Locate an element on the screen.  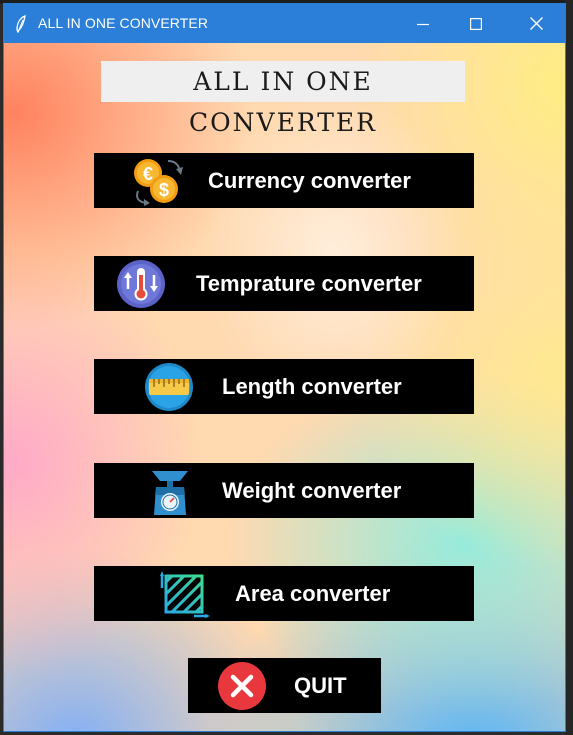
temperature-converter-button: Temprature converter is located at coordinates (284, 283).